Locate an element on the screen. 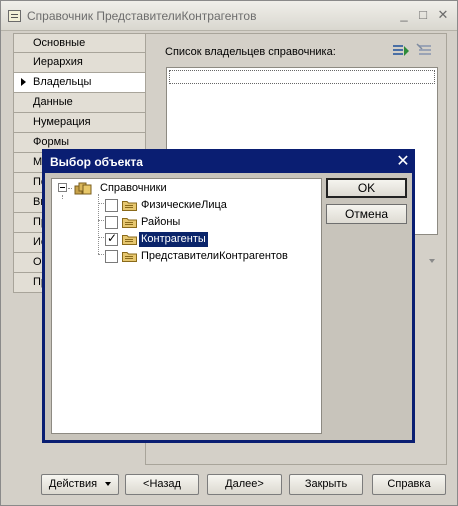 Image resolution: width=458 pixels, height=506 pixels. tree-item: Районы is located at coordinates (182, 222).